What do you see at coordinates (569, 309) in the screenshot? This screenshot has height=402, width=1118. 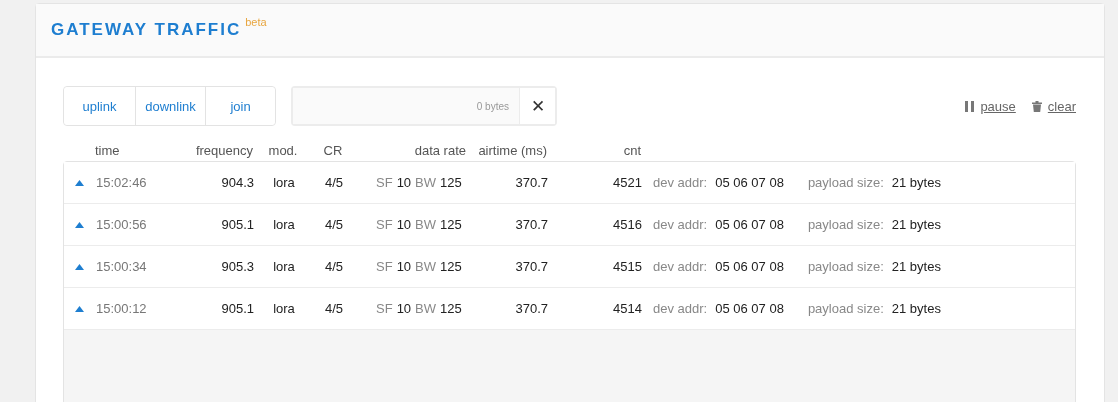 I see `traffic-row: 15:00:12 905.1 lora 4/5 SF 10 BW 125 370.7 4514 dev addr: 05 06 07 08 payload size: 21 bytes` at bounding box center [569, 309].